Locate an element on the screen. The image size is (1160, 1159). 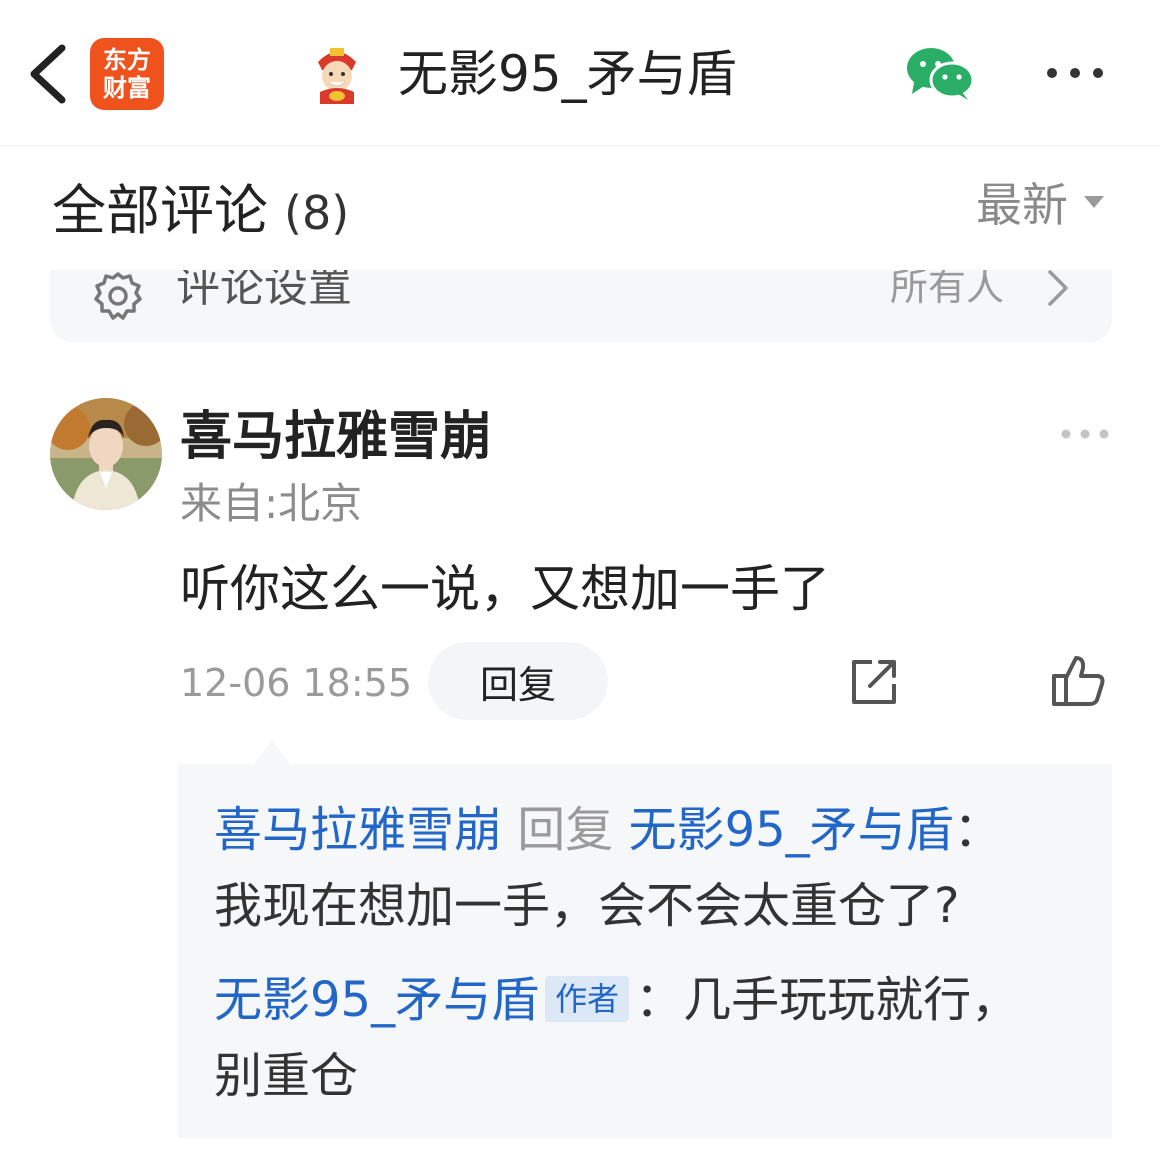
reply-2-from-user: 无影95_矛与盾 is located at coordinates (376, 1000).